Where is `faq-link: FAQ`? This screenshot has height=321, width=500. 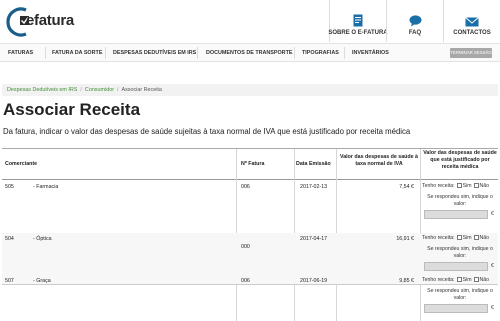 faq-link: FAQ is located at coordinates (414, 21).